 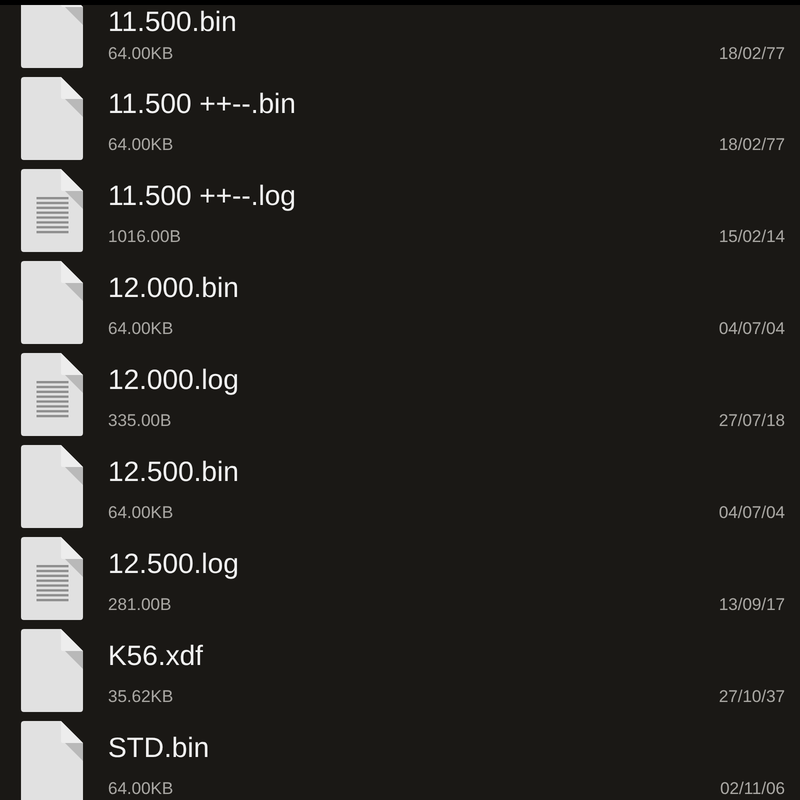 What do you see at coordinates (141, 697) in the screenshot?
I see `file-size: 35.62KB` at bounding box center [141, 697].